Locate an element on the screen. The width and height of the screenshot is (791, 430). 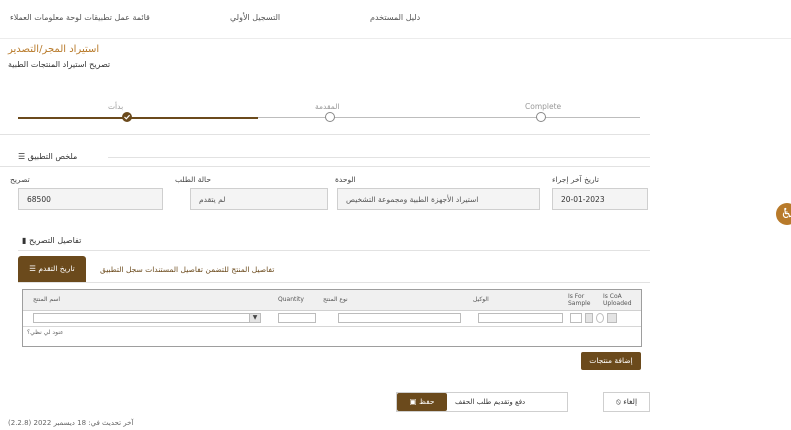
tab-active-label: تاريخ التقدم is located at coordinates (56, 268).